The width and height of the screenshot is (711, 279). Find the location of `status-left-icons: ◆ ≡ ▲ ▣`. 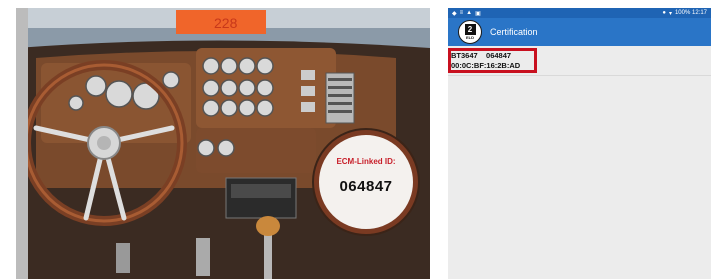

status-left-icons: ◆ ≡ ▲ ▣ is located at coordinates (557, 13).